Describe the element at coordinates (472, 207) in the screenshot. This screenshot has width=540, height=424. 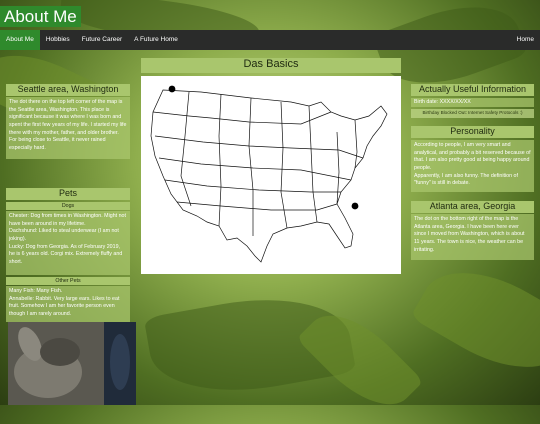
I see `atlanta-title: Atlanta area, Georgia` at that location.